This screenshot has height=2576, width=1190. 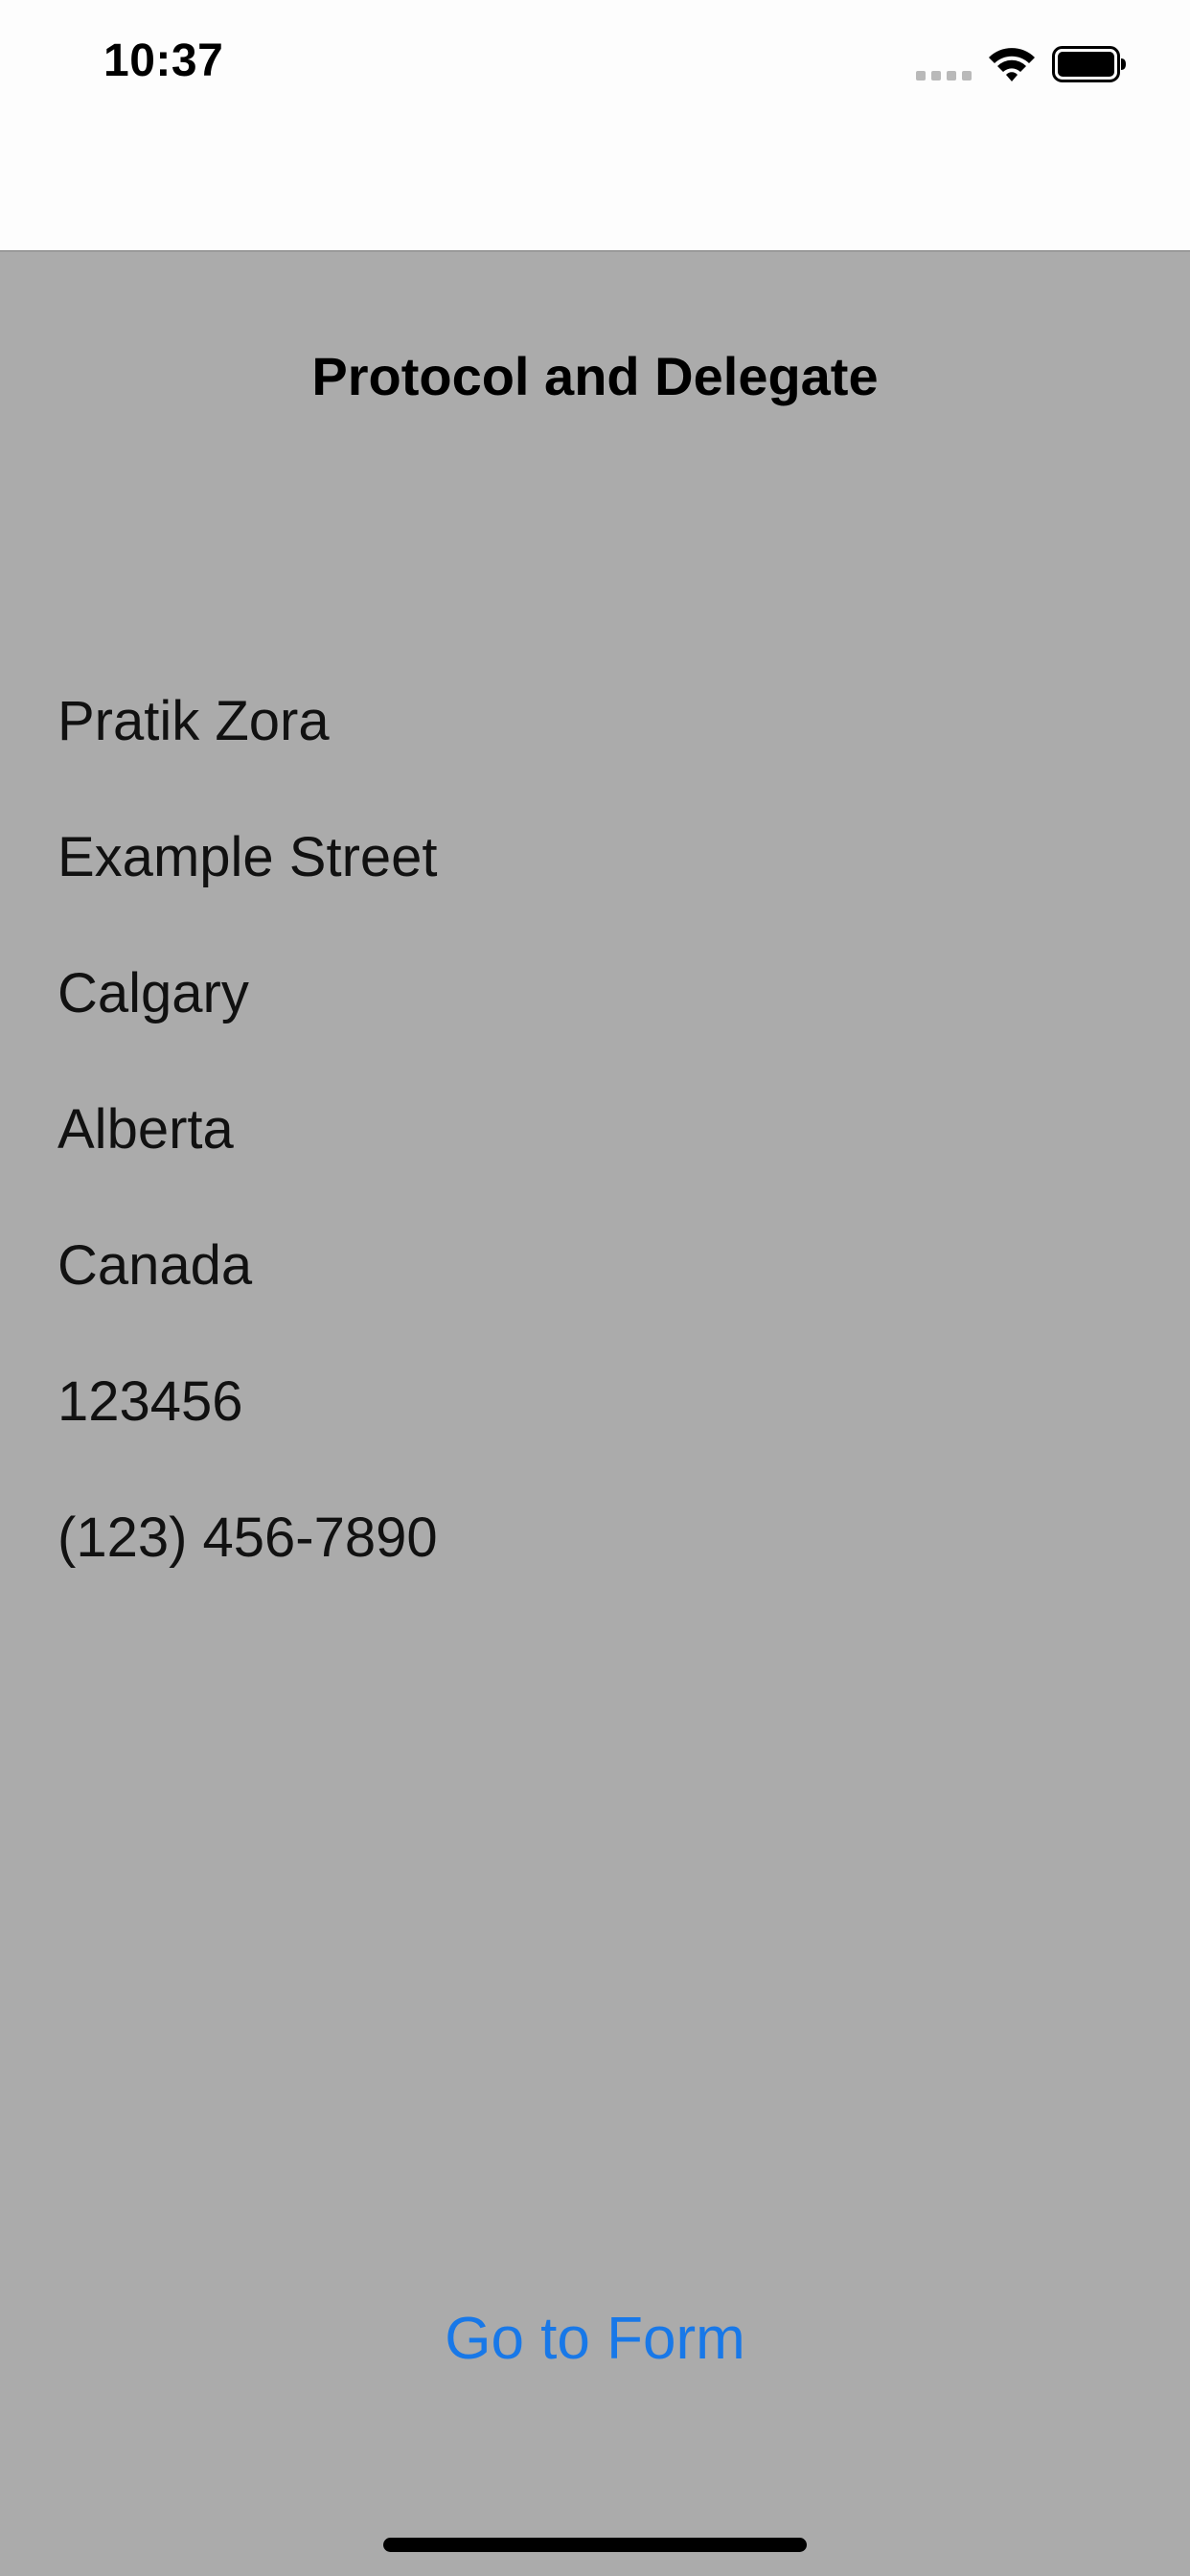 What do you see at coordinates (146, 1130) in the screenshot?
I see `province-label: Alberta` at bounding box center [146, 1130].